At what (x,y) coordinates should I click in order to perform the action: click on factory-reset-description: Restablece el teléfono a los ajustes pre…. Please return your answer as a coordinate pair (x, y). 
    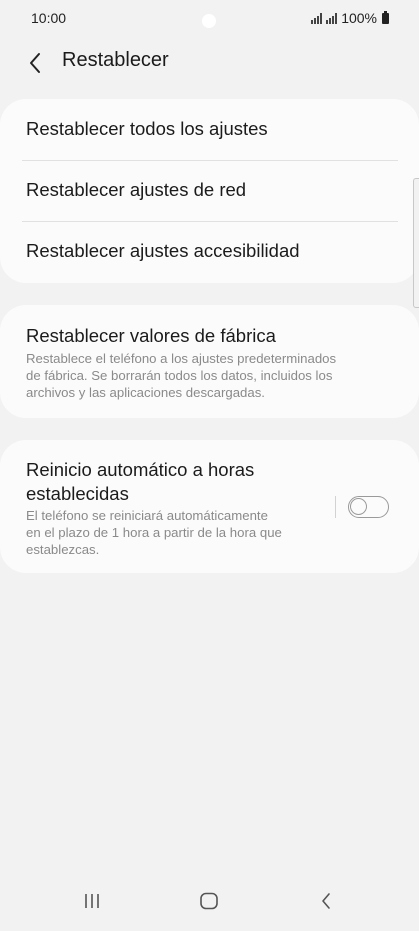
    Looking at the image, I should click on (181, 375).